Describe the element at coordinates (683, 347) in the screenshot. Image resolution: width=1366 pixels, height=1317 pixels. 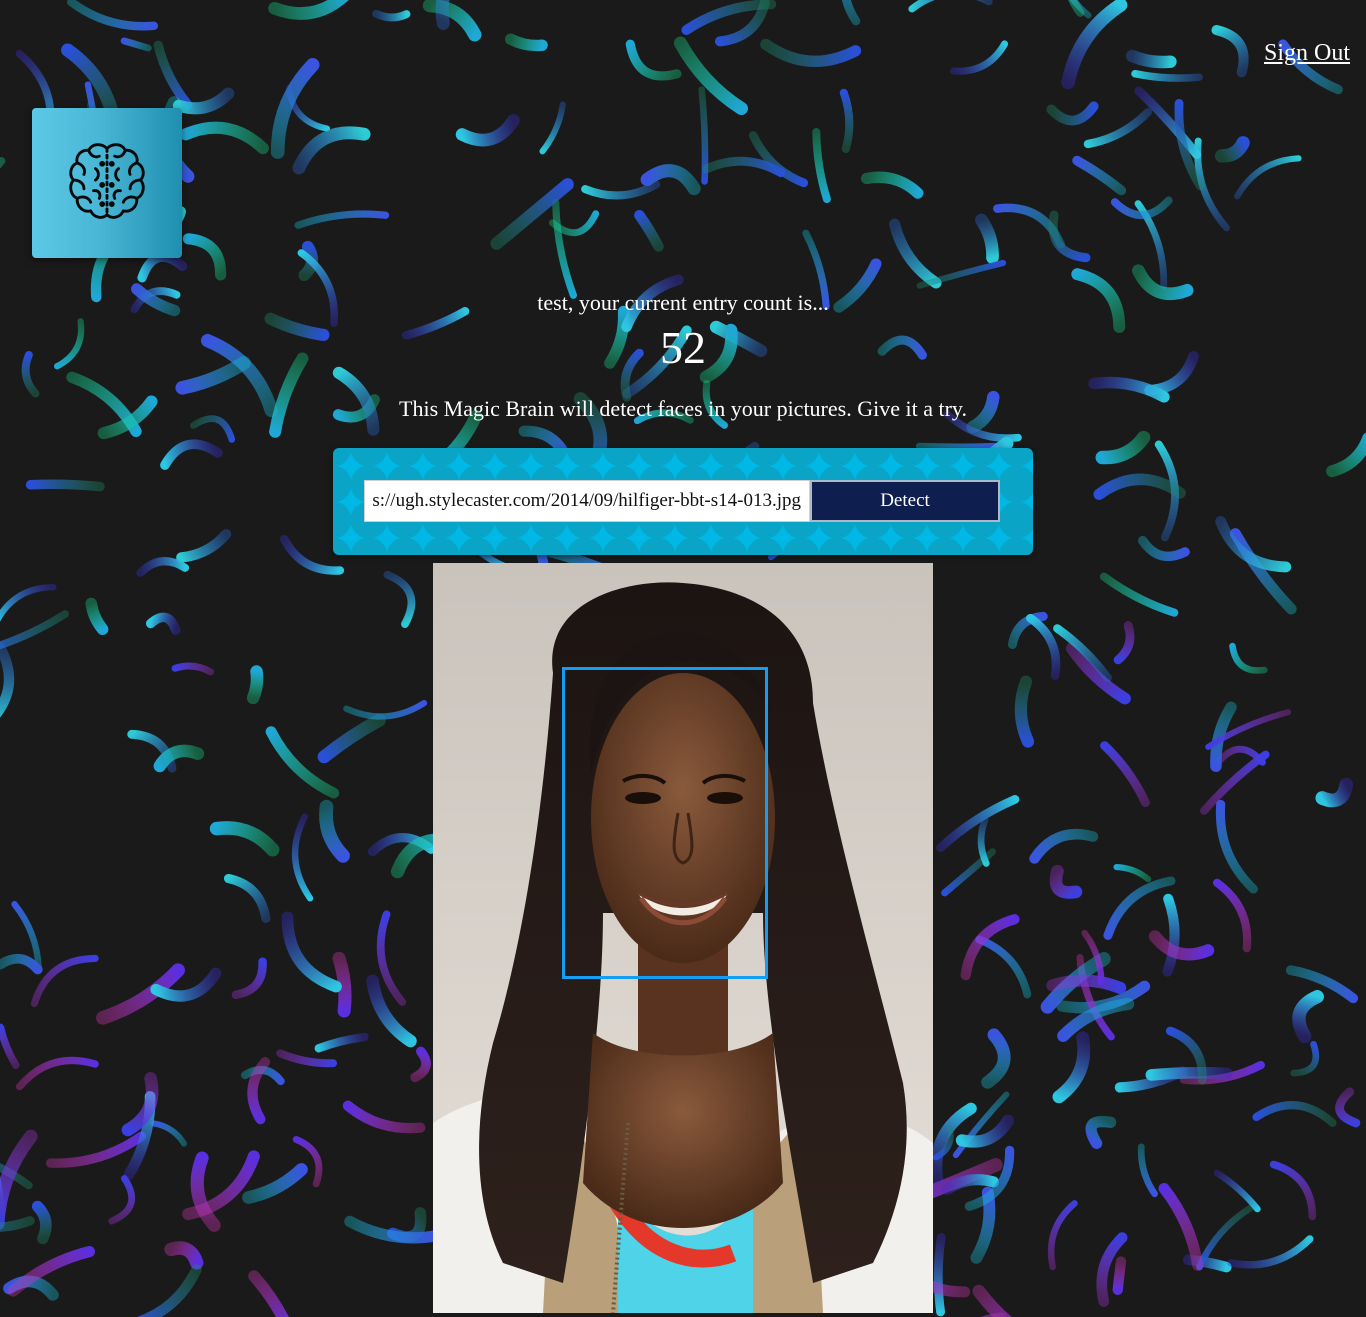
I see `entry-count-value: 52` at that location.